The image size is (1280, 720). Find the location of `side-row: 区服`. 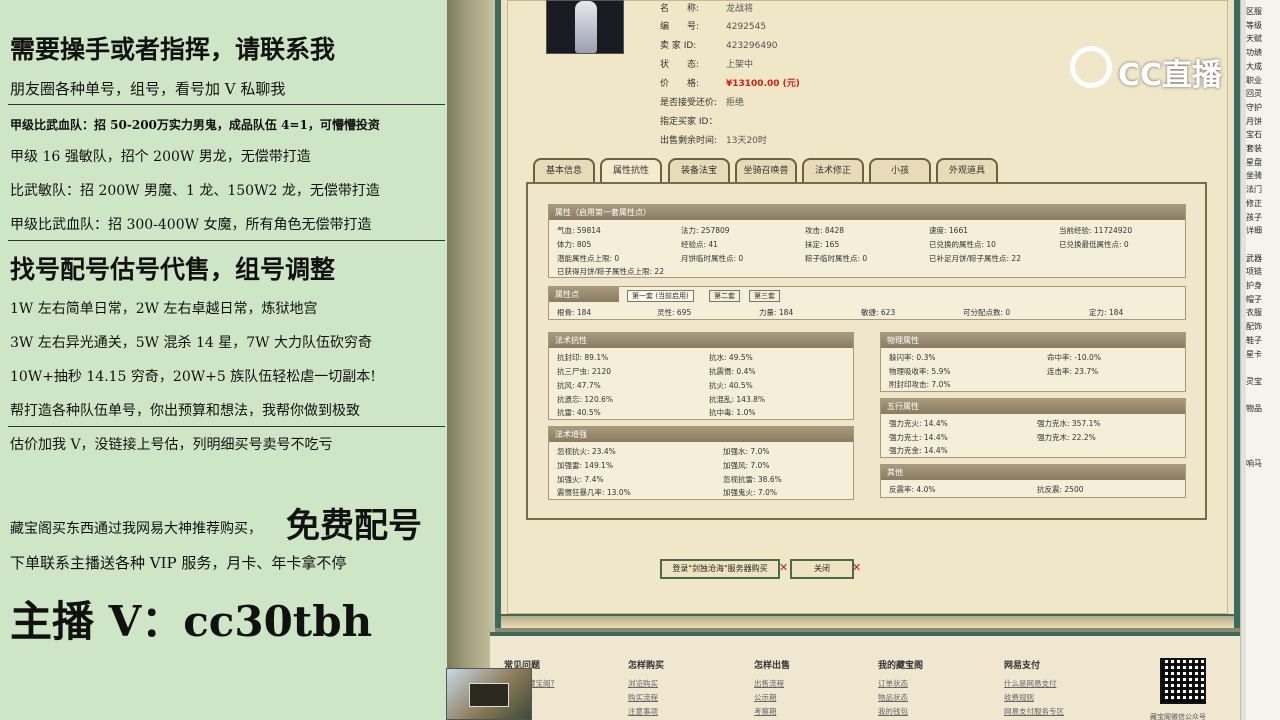

side-row: 区服 is located at coordinates (1254, 11).